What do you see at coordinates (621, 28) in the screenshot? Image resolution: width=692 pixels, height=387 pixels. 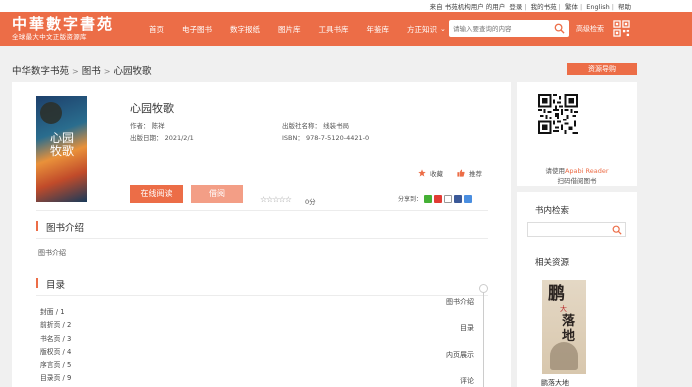 I see `qr-code-icon` at bounding box center [621, 28].